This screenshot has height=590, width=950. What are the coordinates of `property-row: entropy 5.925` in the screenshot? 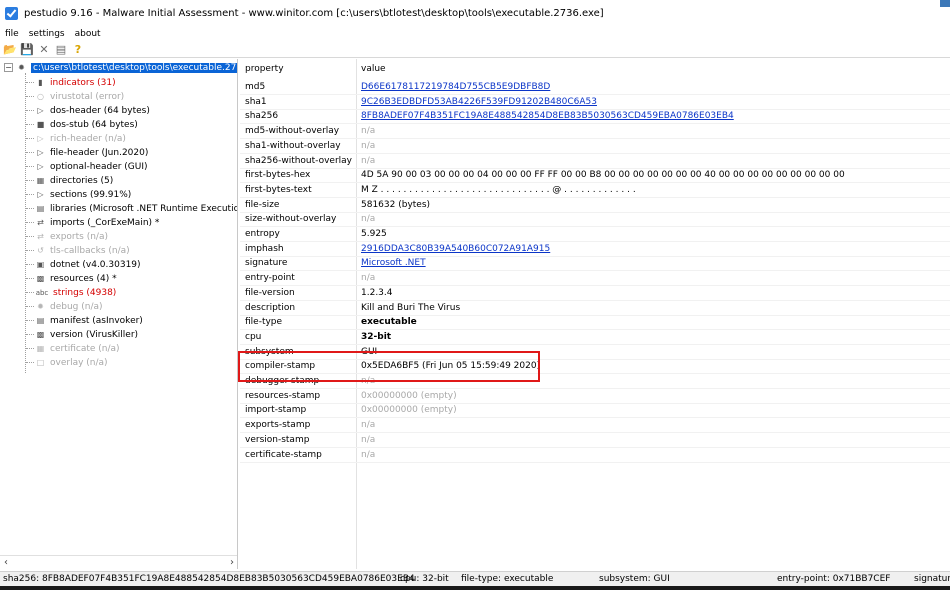 It's located at (595, 234).